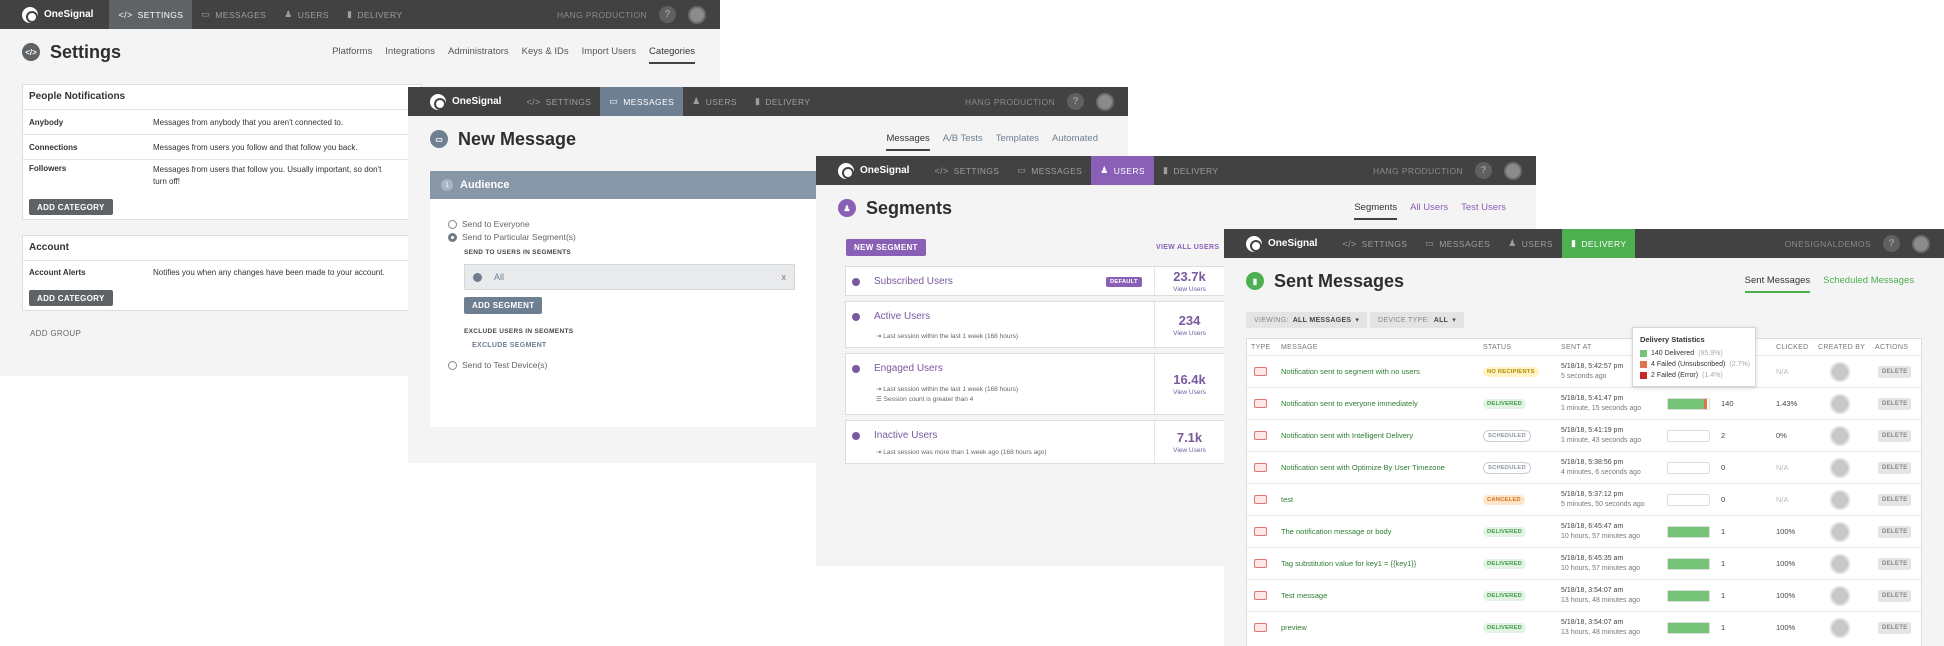  Describe the element at coordinates (503, 305) in the screenshot. I see `add-segment-button: ADD SEGMENT` at that location.